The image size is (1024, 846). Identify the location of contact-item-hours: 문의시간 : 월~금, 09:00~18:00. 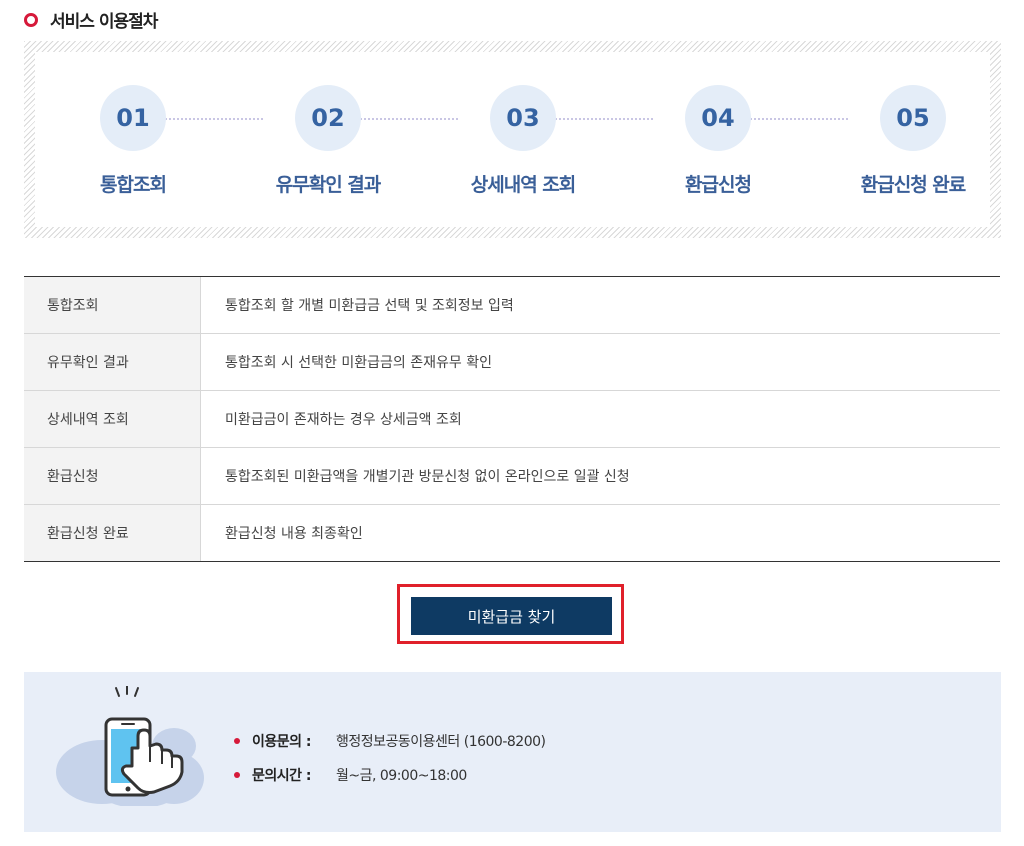
(389, 775).